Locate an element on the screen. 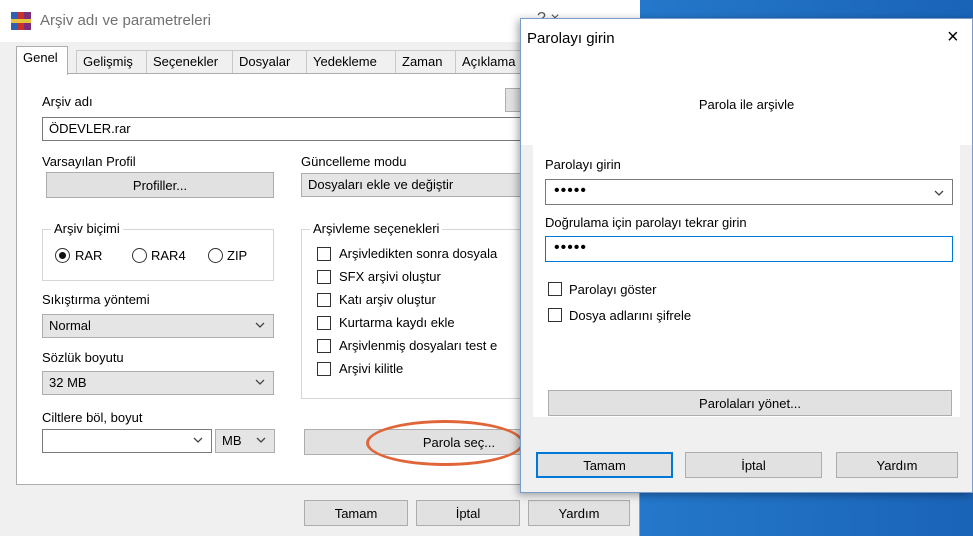 Image resolution: width=973 pixels, height=536 pixels. tab-files: Dosyalar is located at coordinates (270, 62).